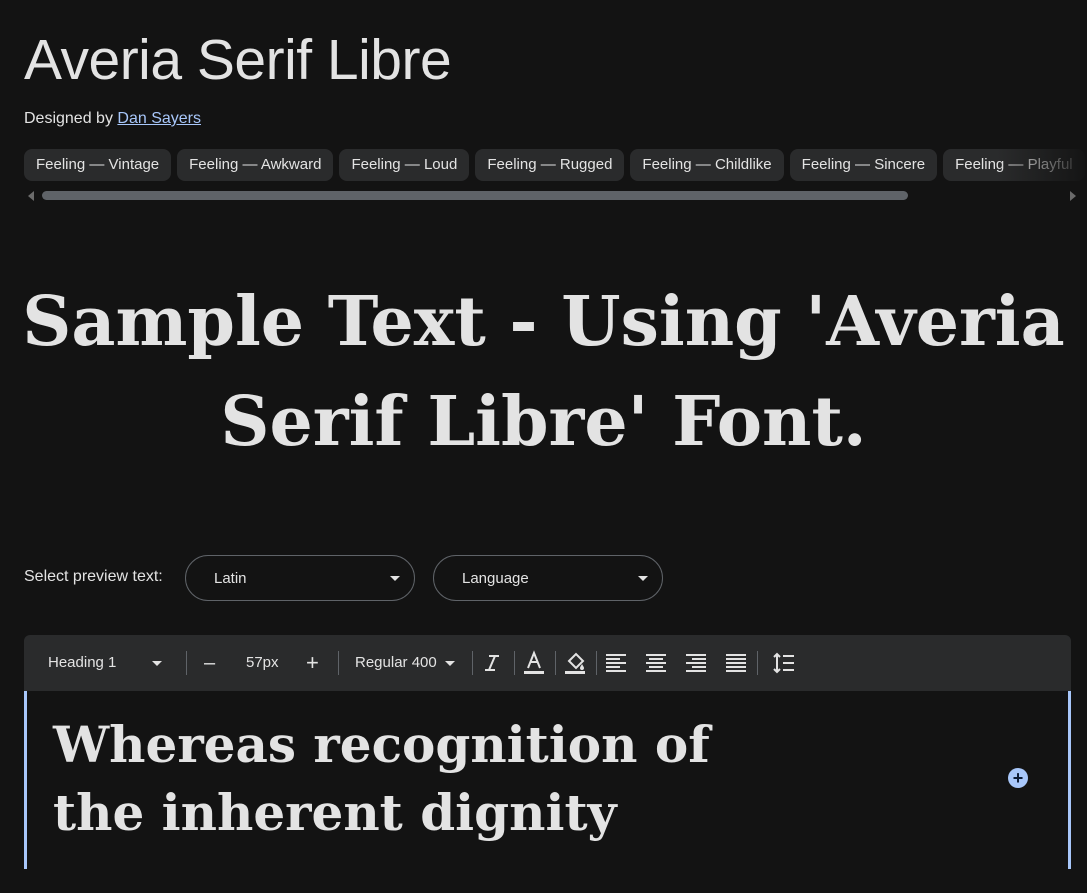 The width and height of the screenshot is (1087, 893). What do you see at coordinates (736, 663) in the screenshot?
I see `align-justify-icon` at bounding box center [736, 663].